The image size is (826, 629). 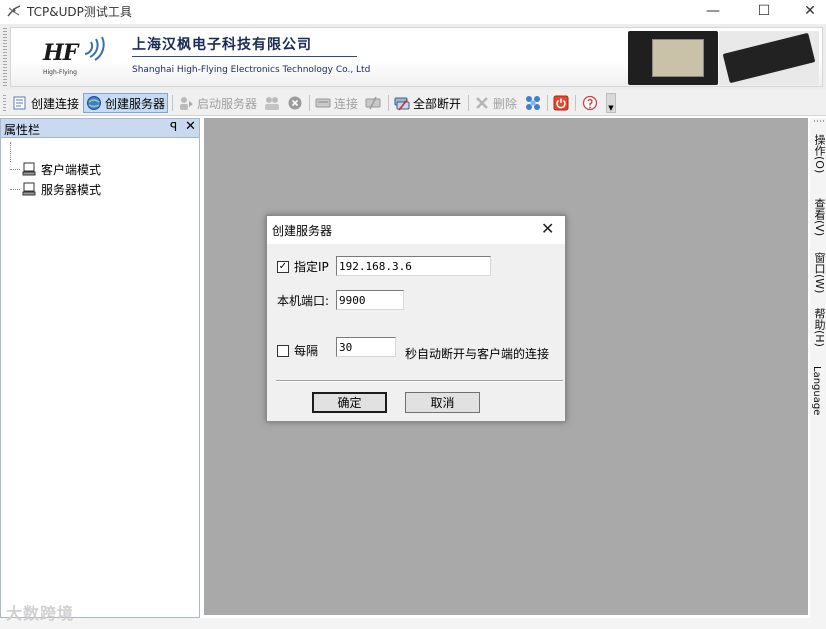 What do you see at coordinates (547, 228) in the screenshot?
I see `dialog-close-button: ✕` at bounding box center [547, 228].